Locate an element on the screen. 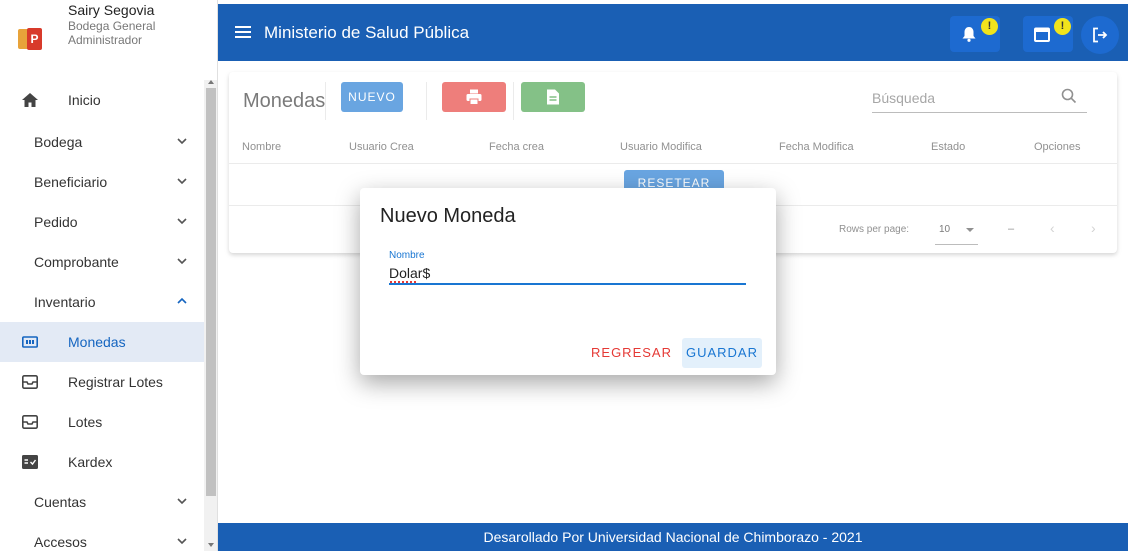 This screenshot has width=1134, height=551. bell-icon is located at coordinates (969, 34).